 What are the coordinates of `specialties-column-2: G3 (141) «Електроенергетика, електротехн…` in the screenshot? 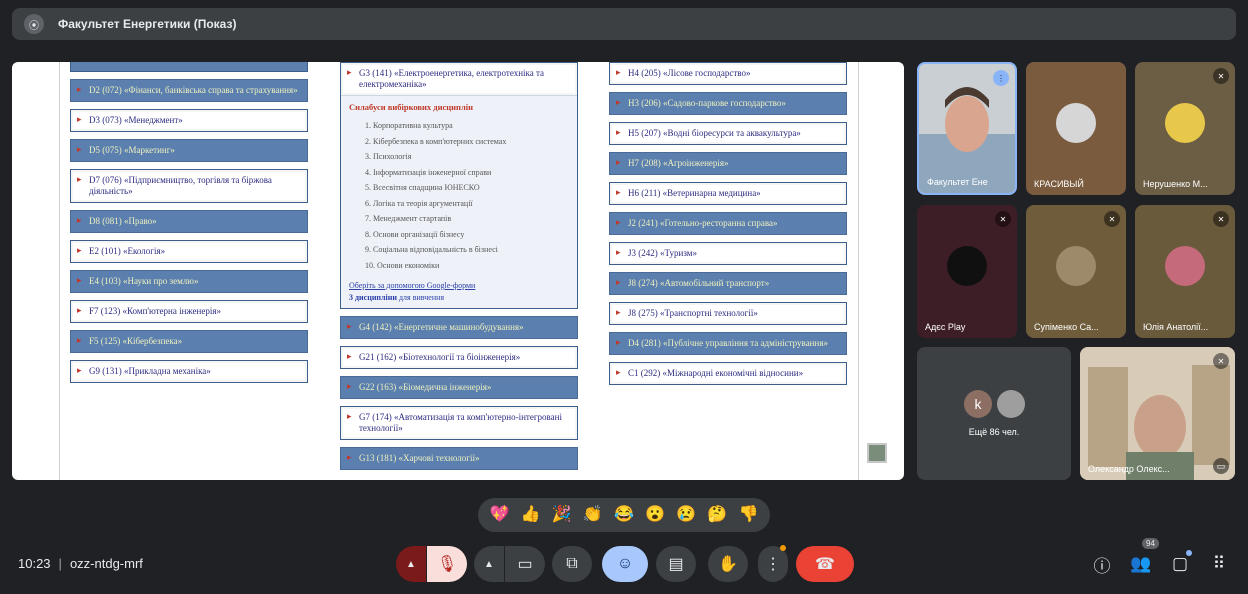 It's located at (459, 269).